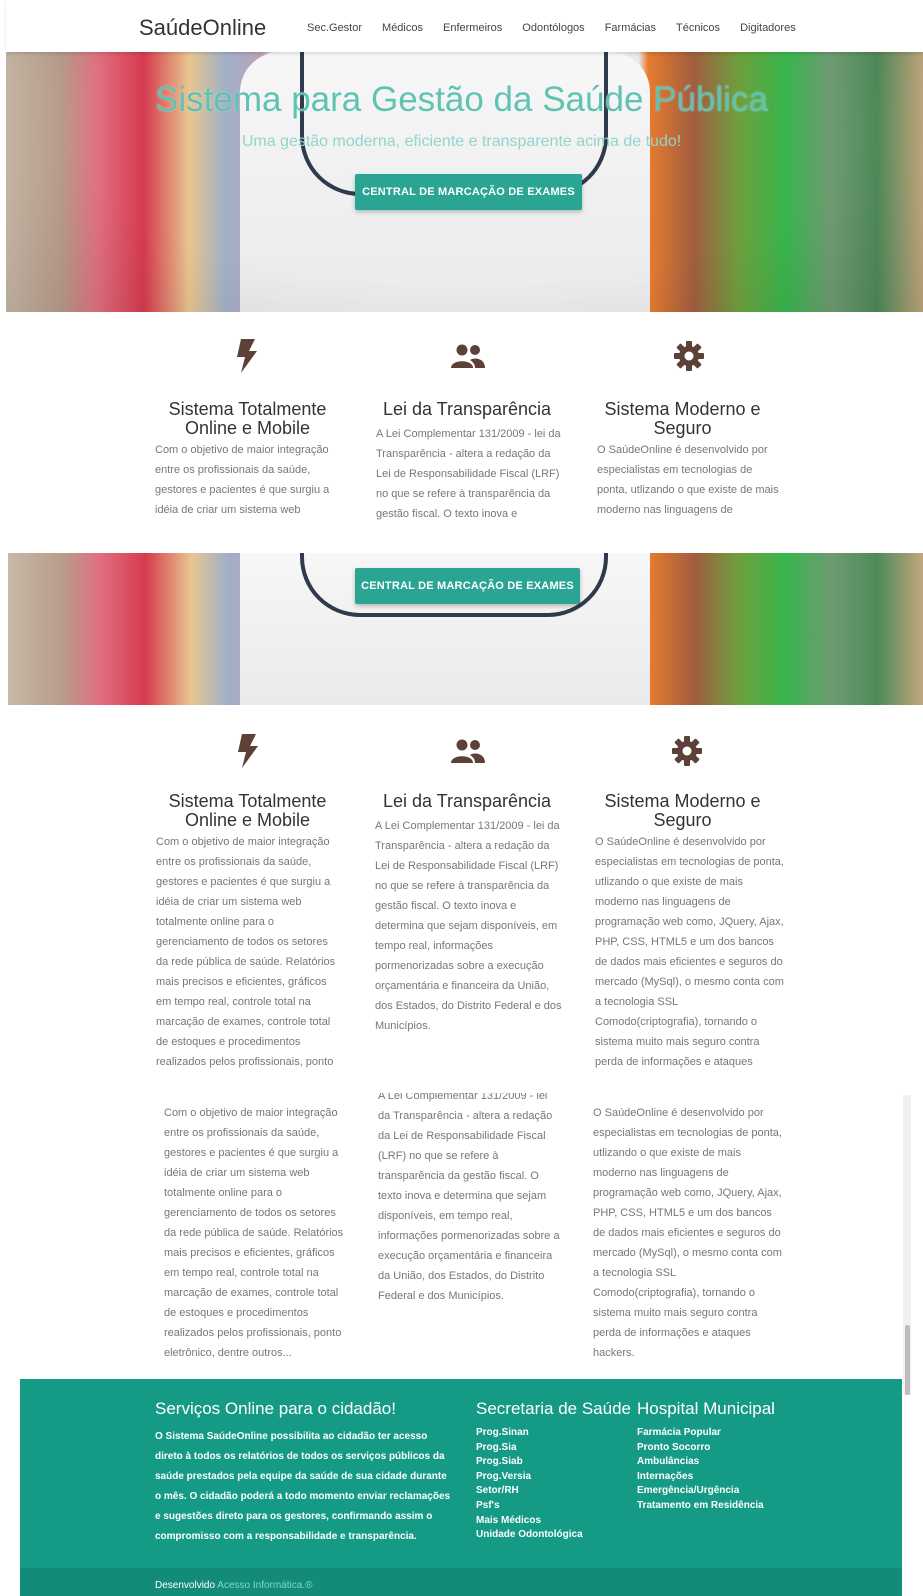 This screenshot has width=923, height=1596. What do you see at coordinates (700, 1477) in the screenshot?
I see `footer-link: Internações` at bounding box center [700, 1477].